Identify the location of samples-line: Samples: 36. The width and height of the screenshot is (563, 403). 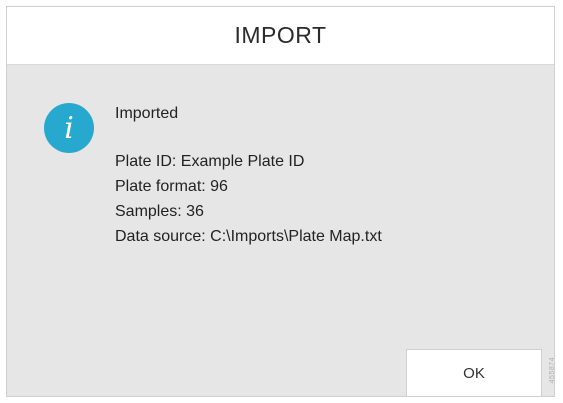
(159, 211).